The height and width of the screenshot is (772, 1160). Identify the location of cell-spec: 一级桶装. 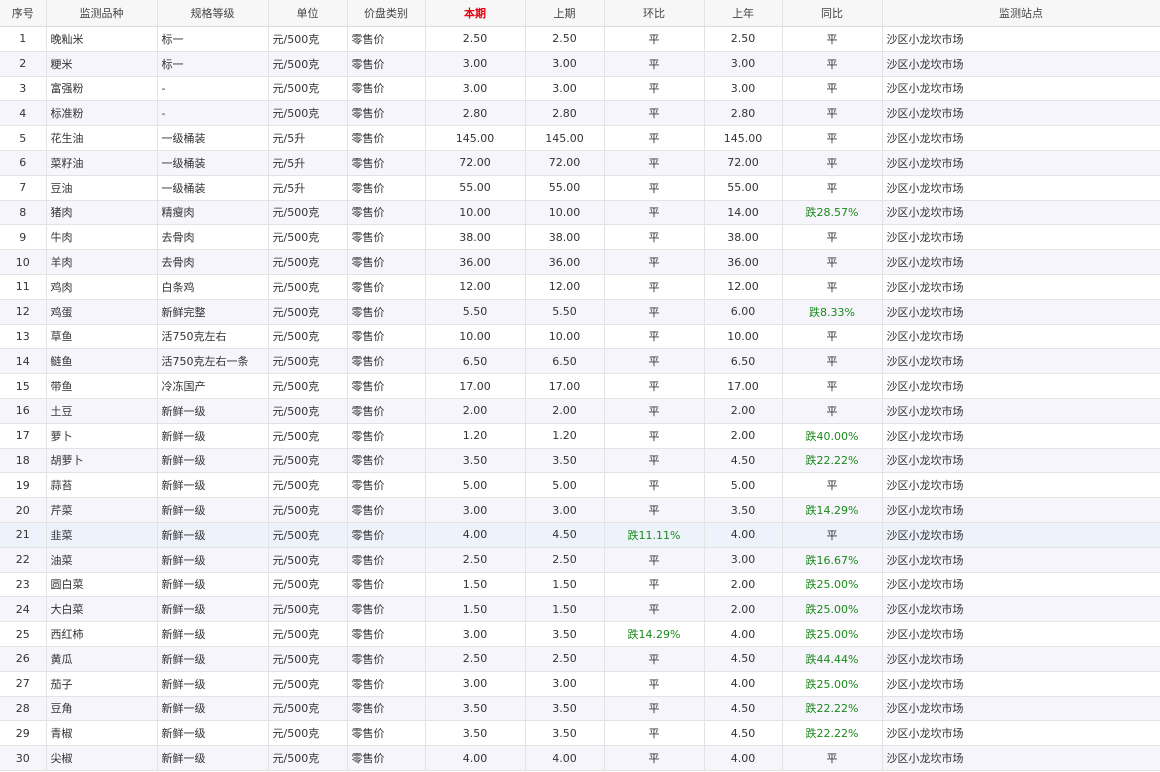
(213, 138).